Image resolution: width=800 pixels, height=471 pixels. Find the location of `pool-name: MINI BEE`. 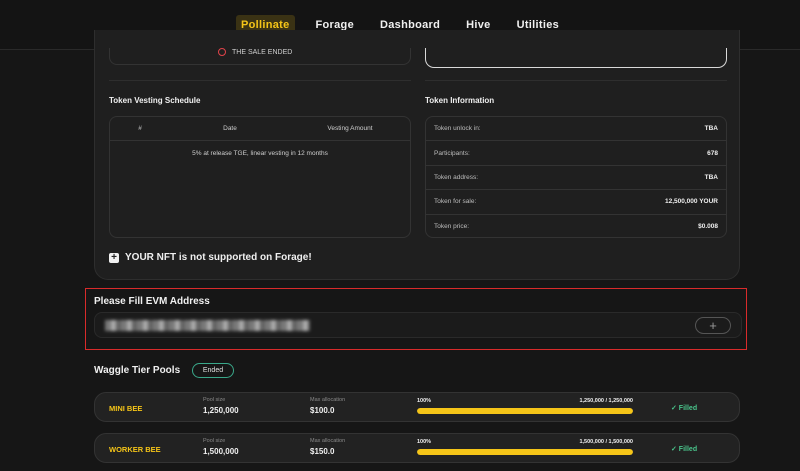

pool-name: MINI BEE is located at coordinates (126, 408).